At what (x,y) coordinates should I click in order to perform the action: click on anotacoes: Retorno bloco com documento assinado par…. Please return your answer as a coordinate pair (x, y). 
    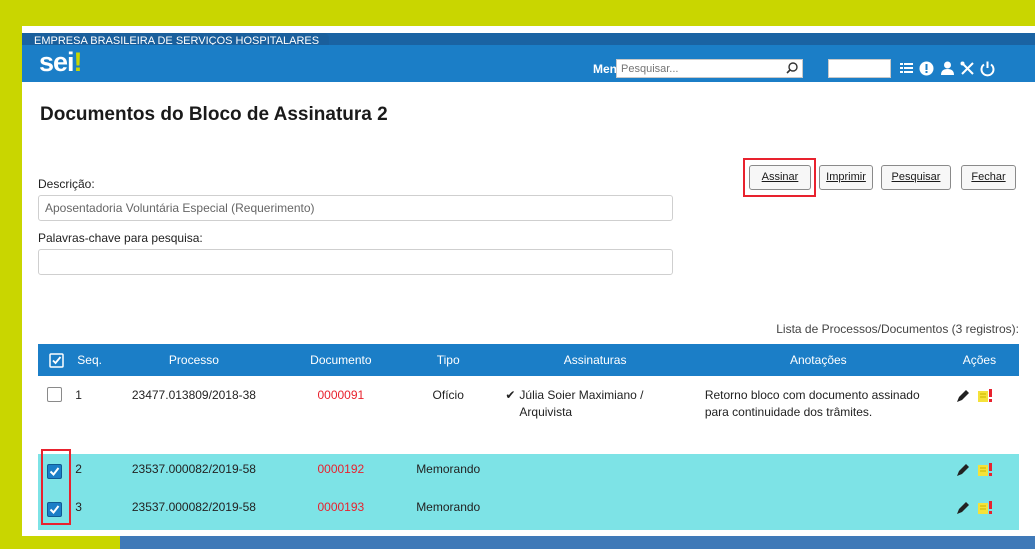
    Looking at the image, I should click on (812, 403).